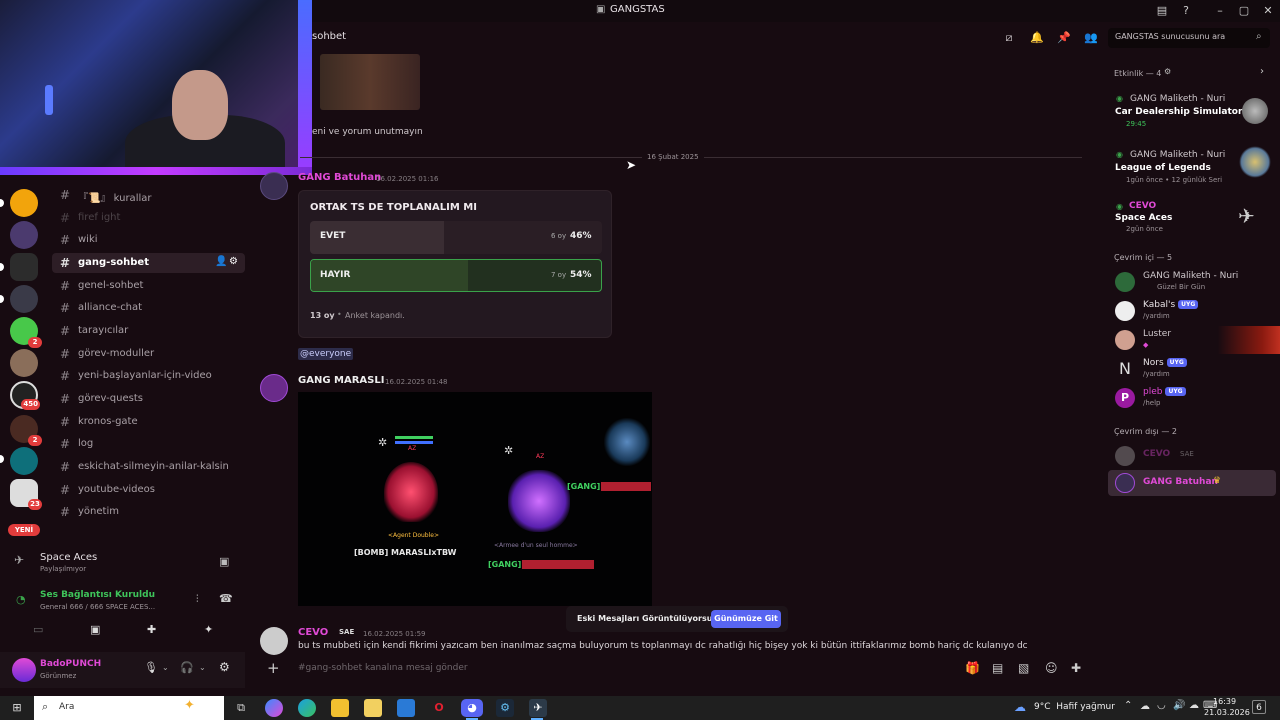 The width and height of the screenshot is (1280, 720). Describe the element at coordinates (148, 399) in the screenshot. I see `channel-item-gorev-quests: # görev-quests` at that location.